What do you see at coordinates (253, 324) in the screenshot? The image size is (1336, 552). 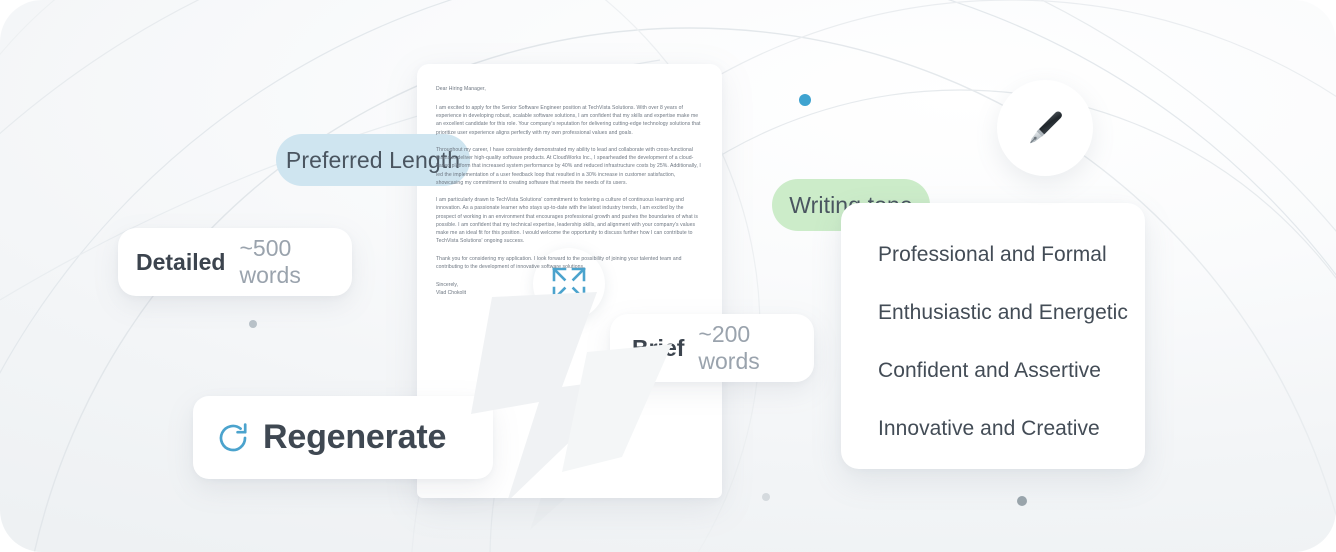 I see `decor-dot-left` at bounding box center [253, 324].